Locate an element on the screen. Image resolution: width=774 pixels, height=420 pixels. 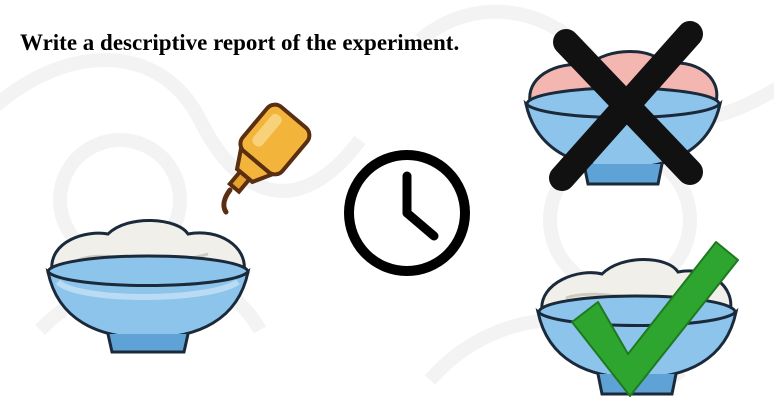
cream-bowl-icon is located at coordinates (148, 286).